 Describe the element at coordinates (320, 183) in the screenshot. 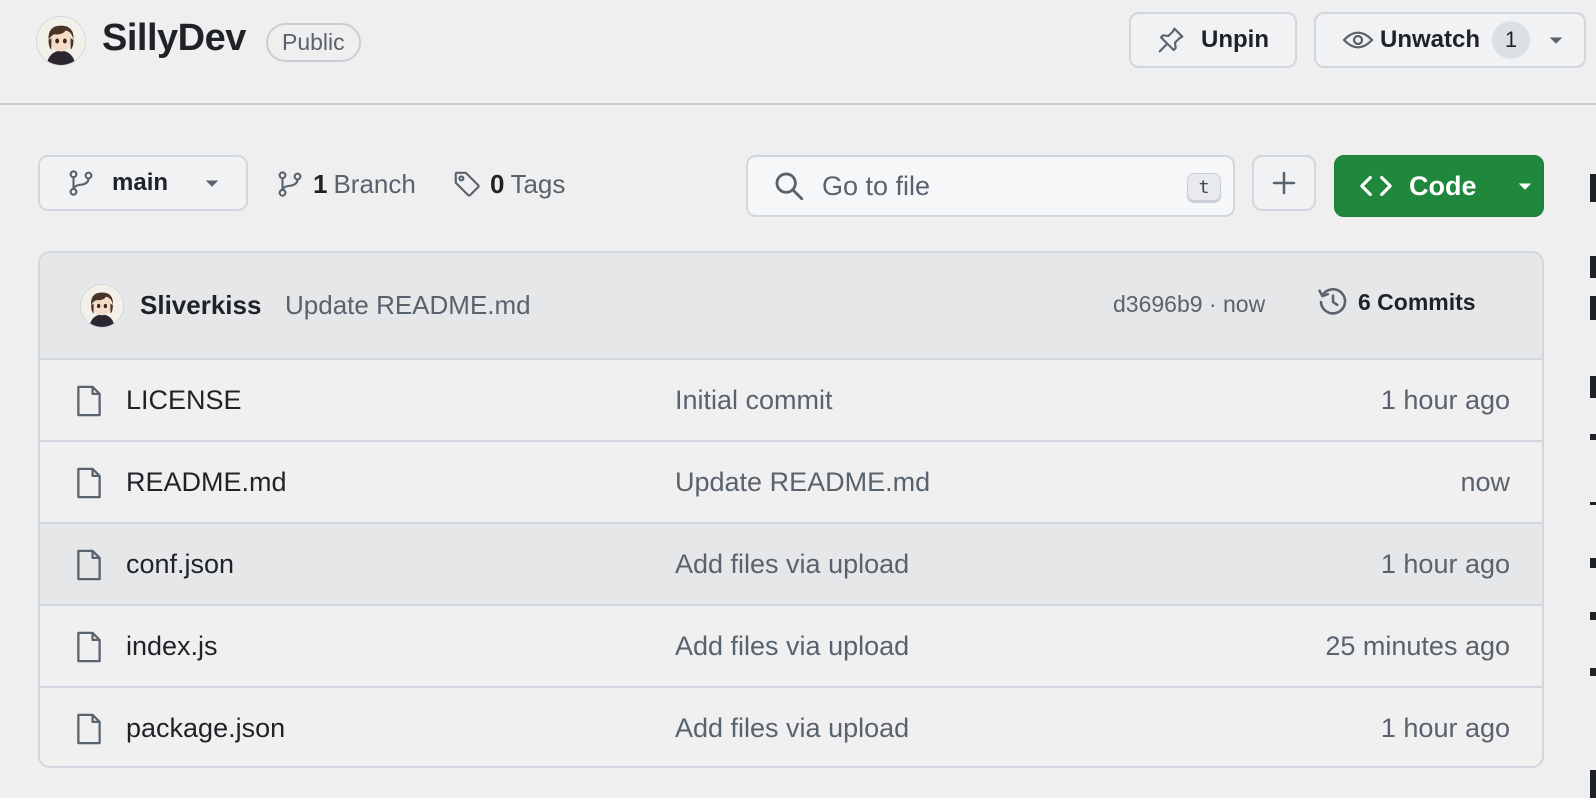

I see `branch-count: 1` at that location.